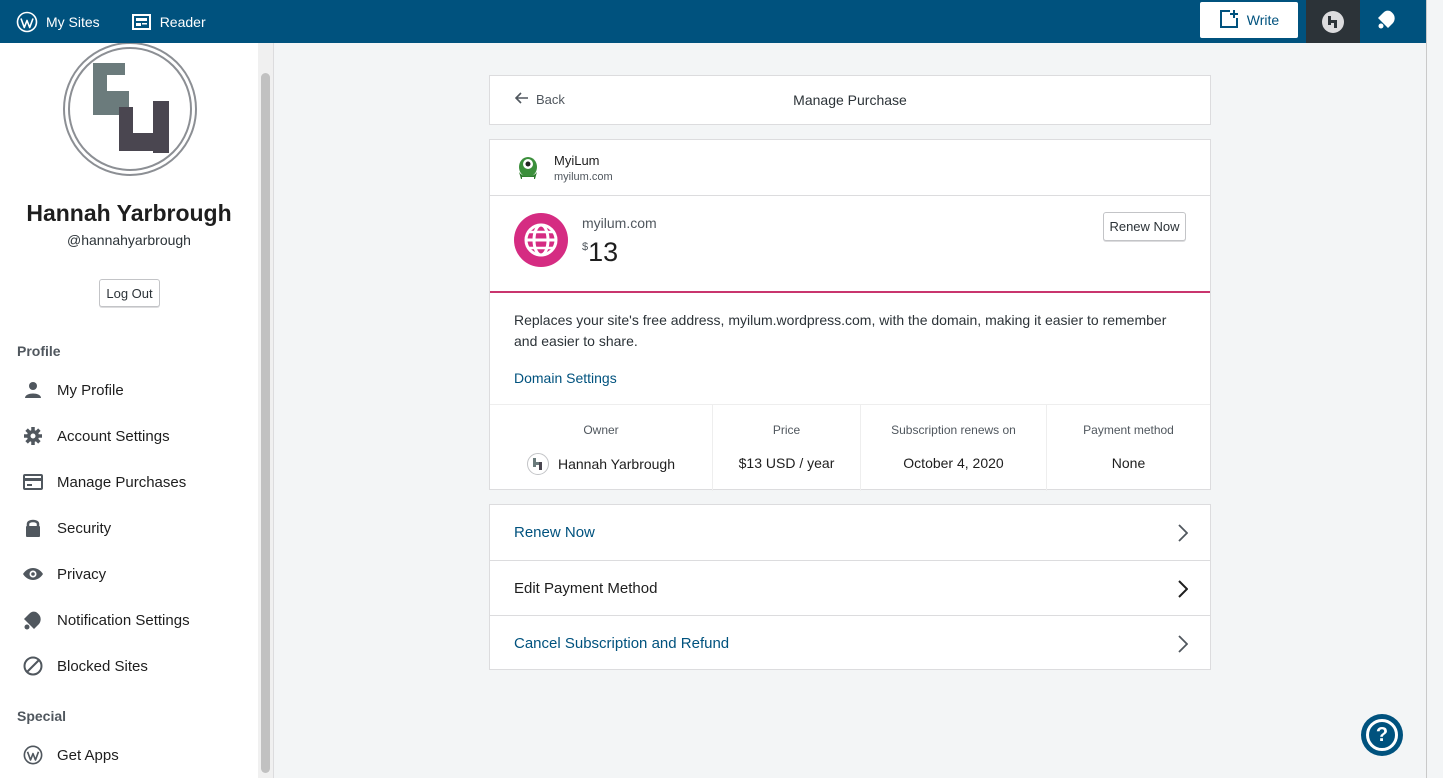 Image resolution: width=1443 pixels, height=778 pixels. Describe the element at coordinates (577, 160) in the screenshot. I see `site-name: MyiLum` at that location.